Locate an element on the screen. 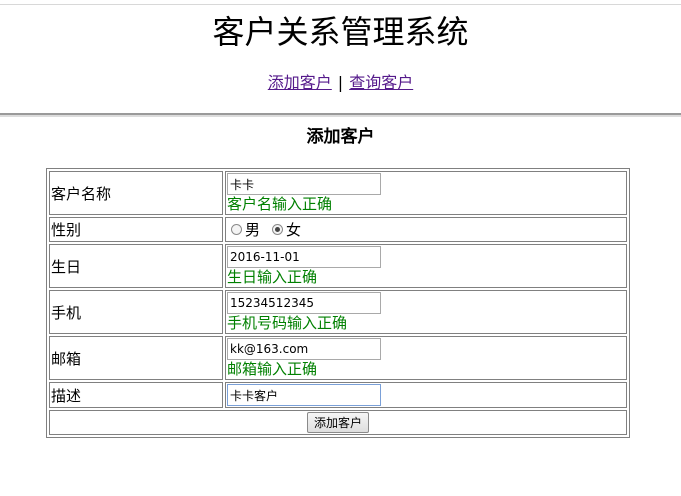 The height and width of the screenshot is (496, 681). form-row-birthday: 生日 生日输入正确 is located at coordinates (338, 266).